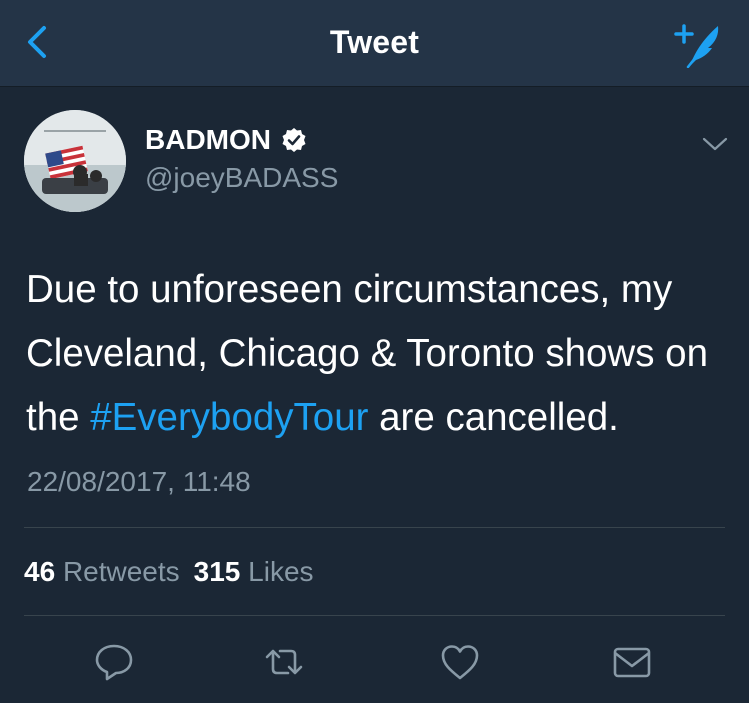 Image resolution: width=749 pixels, height=703 pixels. I want to click on avatar, so click(75, 161).